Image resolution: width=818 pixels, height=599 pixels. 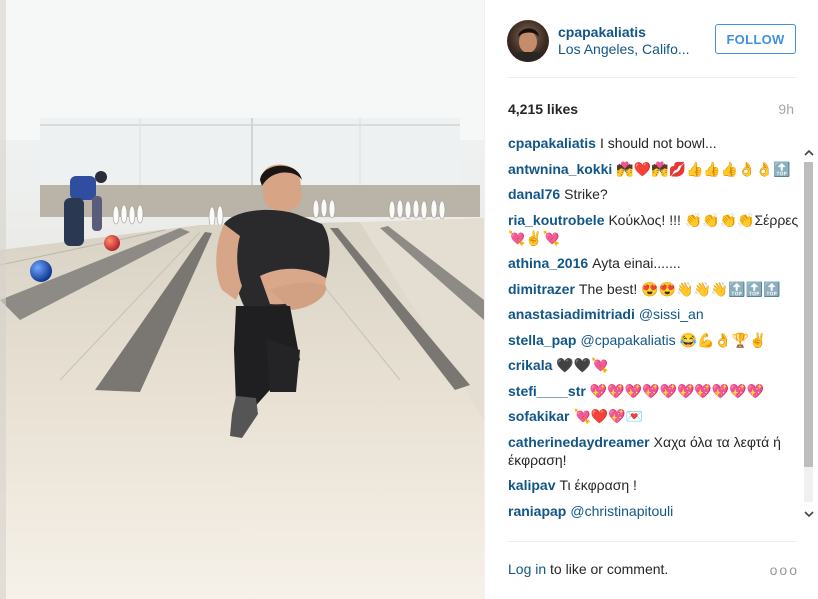 What do you see at coordinates (537, 511) in the screenshot?
I see `comment-username: raniapap` at bounding box center [537, 511].